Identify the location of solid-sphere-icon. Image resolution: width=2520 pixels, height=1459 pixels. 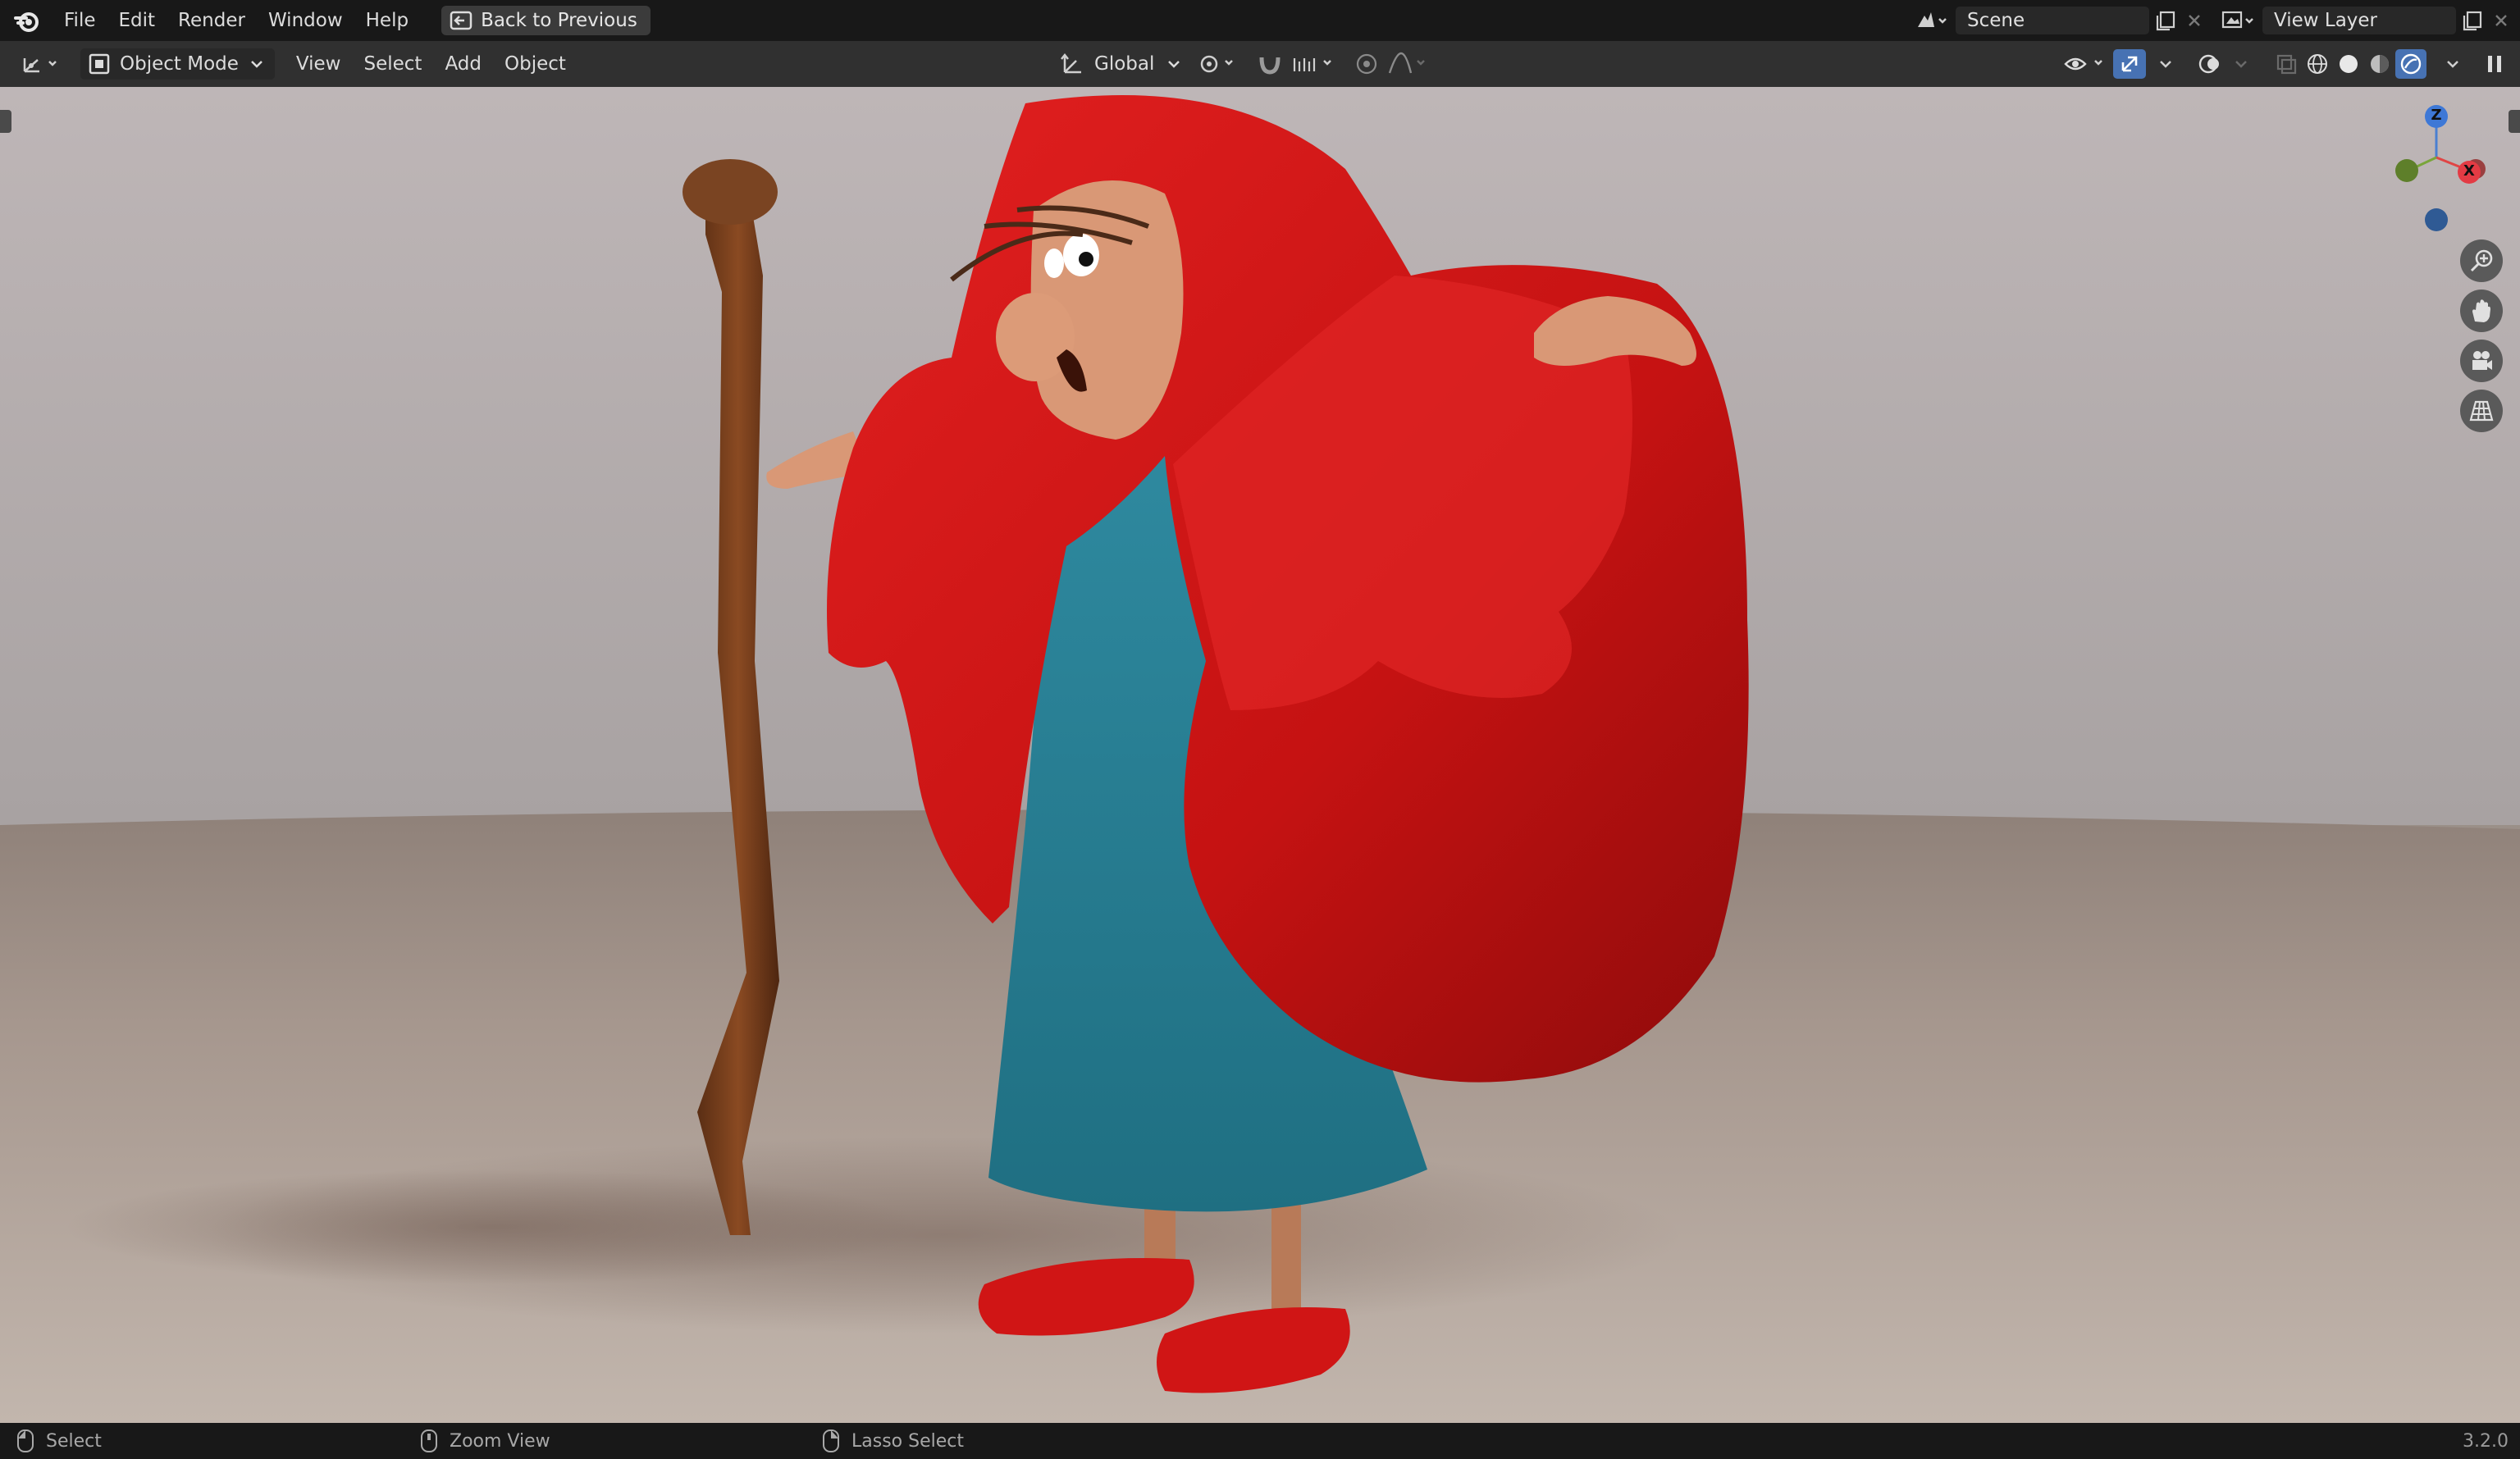
(2349, 64).